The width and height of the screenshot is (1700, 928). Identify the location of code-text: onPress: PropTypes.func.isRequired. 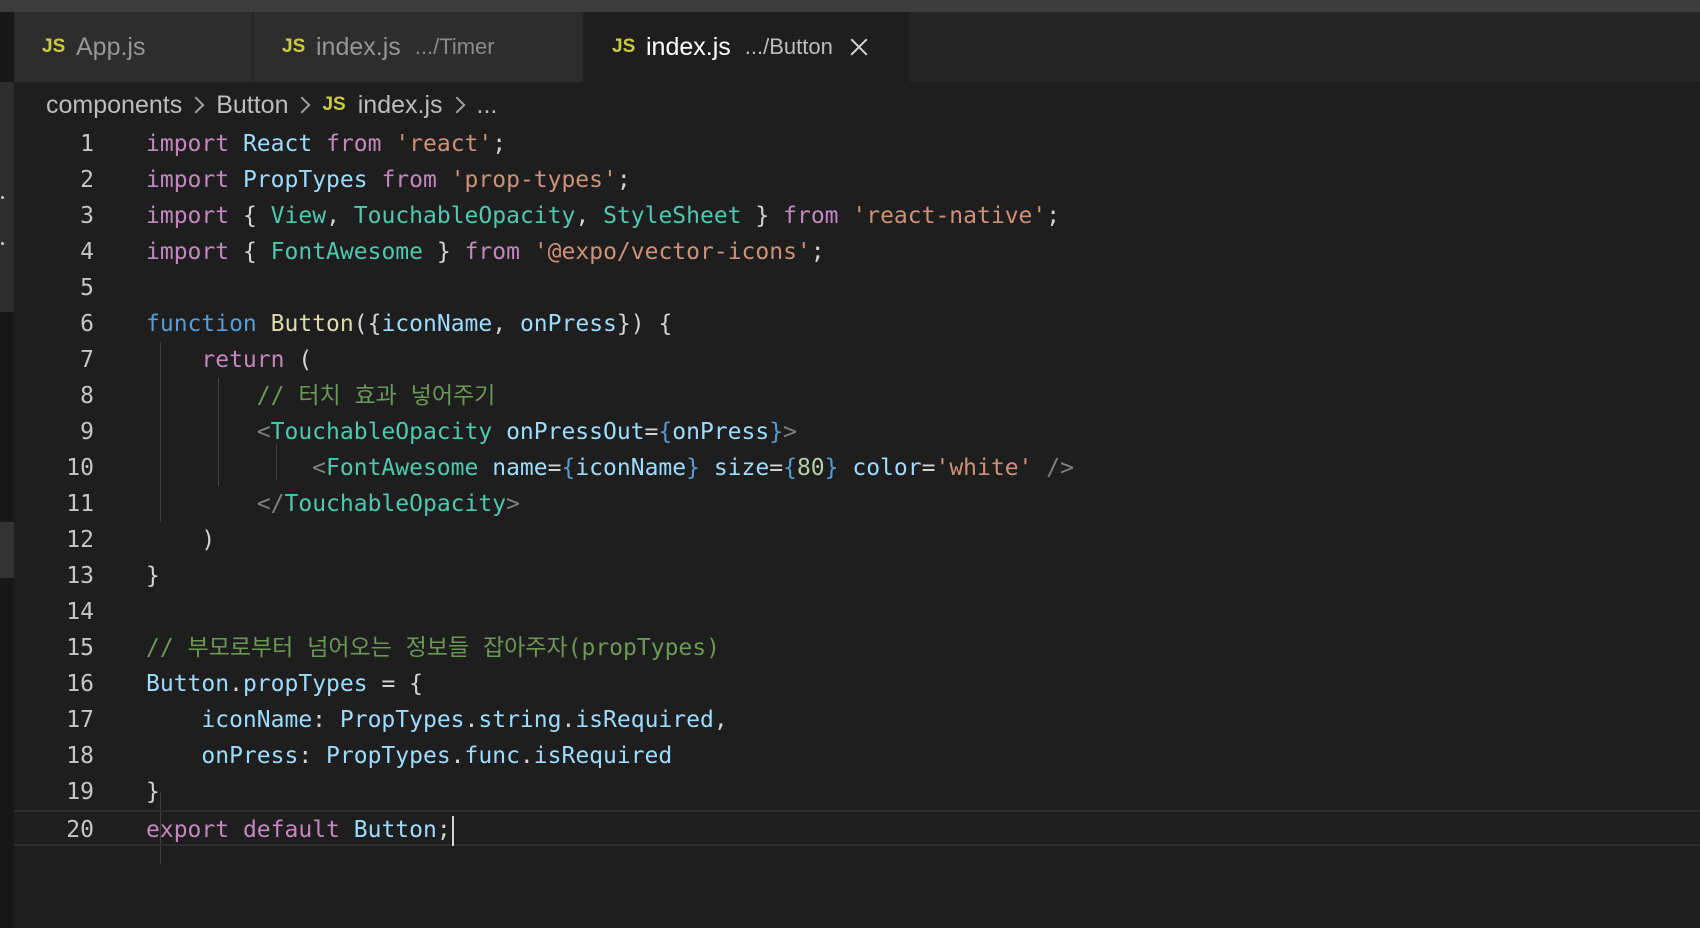
(437, 756).